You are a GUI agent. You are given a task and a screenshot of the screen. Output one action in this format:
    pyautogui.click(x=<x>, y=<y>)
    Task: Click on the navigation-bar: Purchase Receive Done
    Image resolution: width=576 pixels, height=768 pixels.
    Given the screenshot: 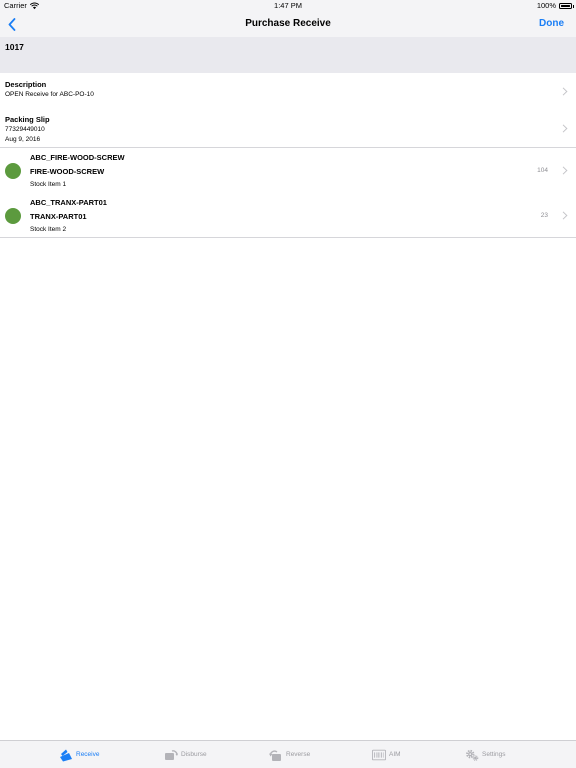 What is the action you would take?
    pyautogui.click(x=288, y=24)
    